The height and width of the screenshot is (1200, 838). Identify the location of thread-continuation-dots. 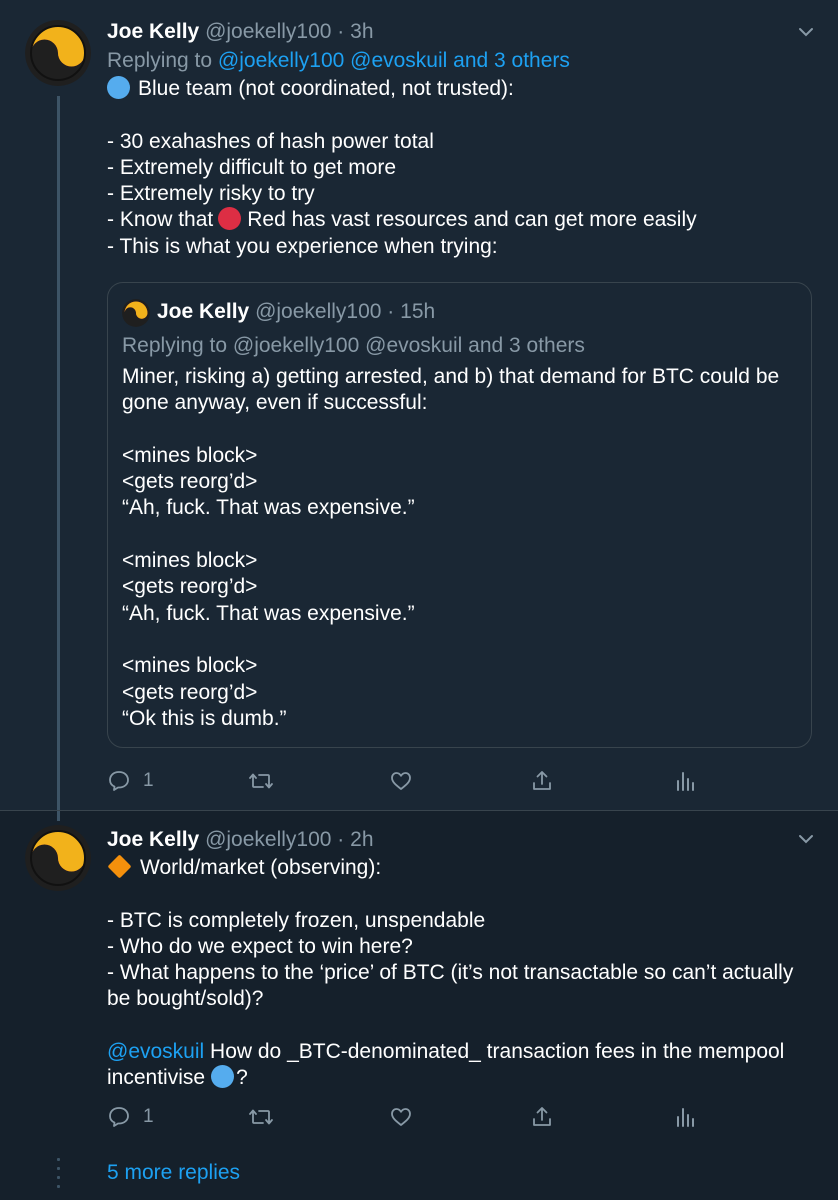
(58, 1176).